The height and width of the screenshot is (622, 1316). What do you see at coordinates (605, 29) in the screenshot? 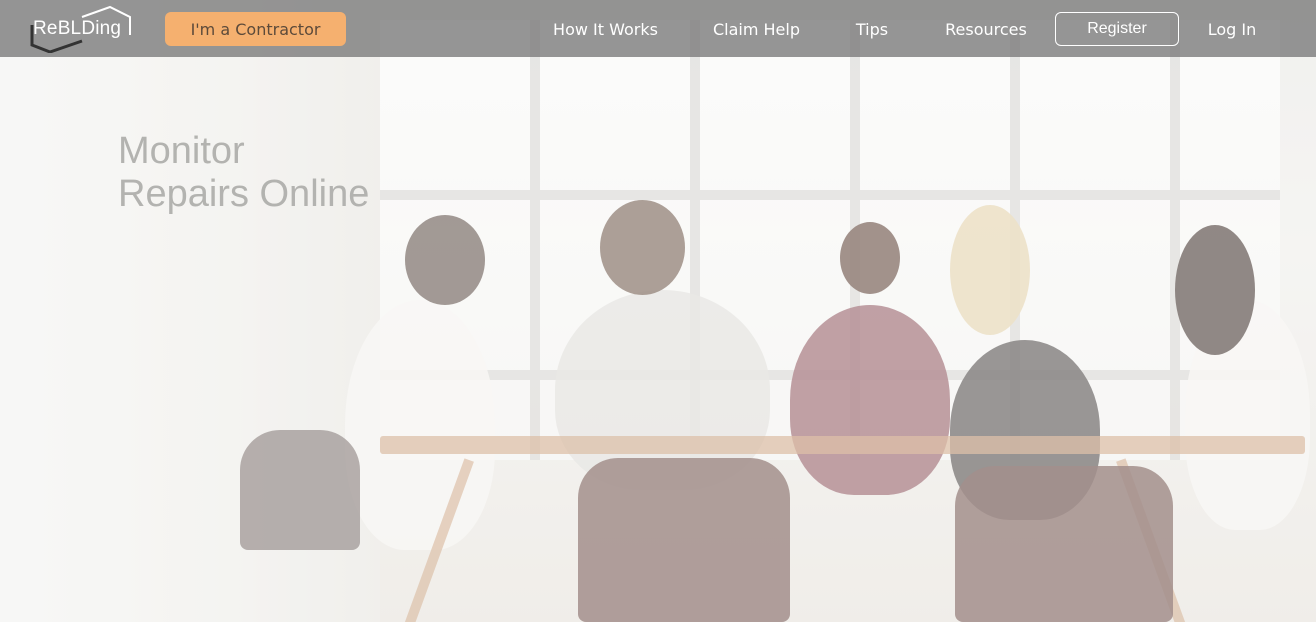
I see `nav-link-how-it-works: How It Works` at bounding box center [605, 29].